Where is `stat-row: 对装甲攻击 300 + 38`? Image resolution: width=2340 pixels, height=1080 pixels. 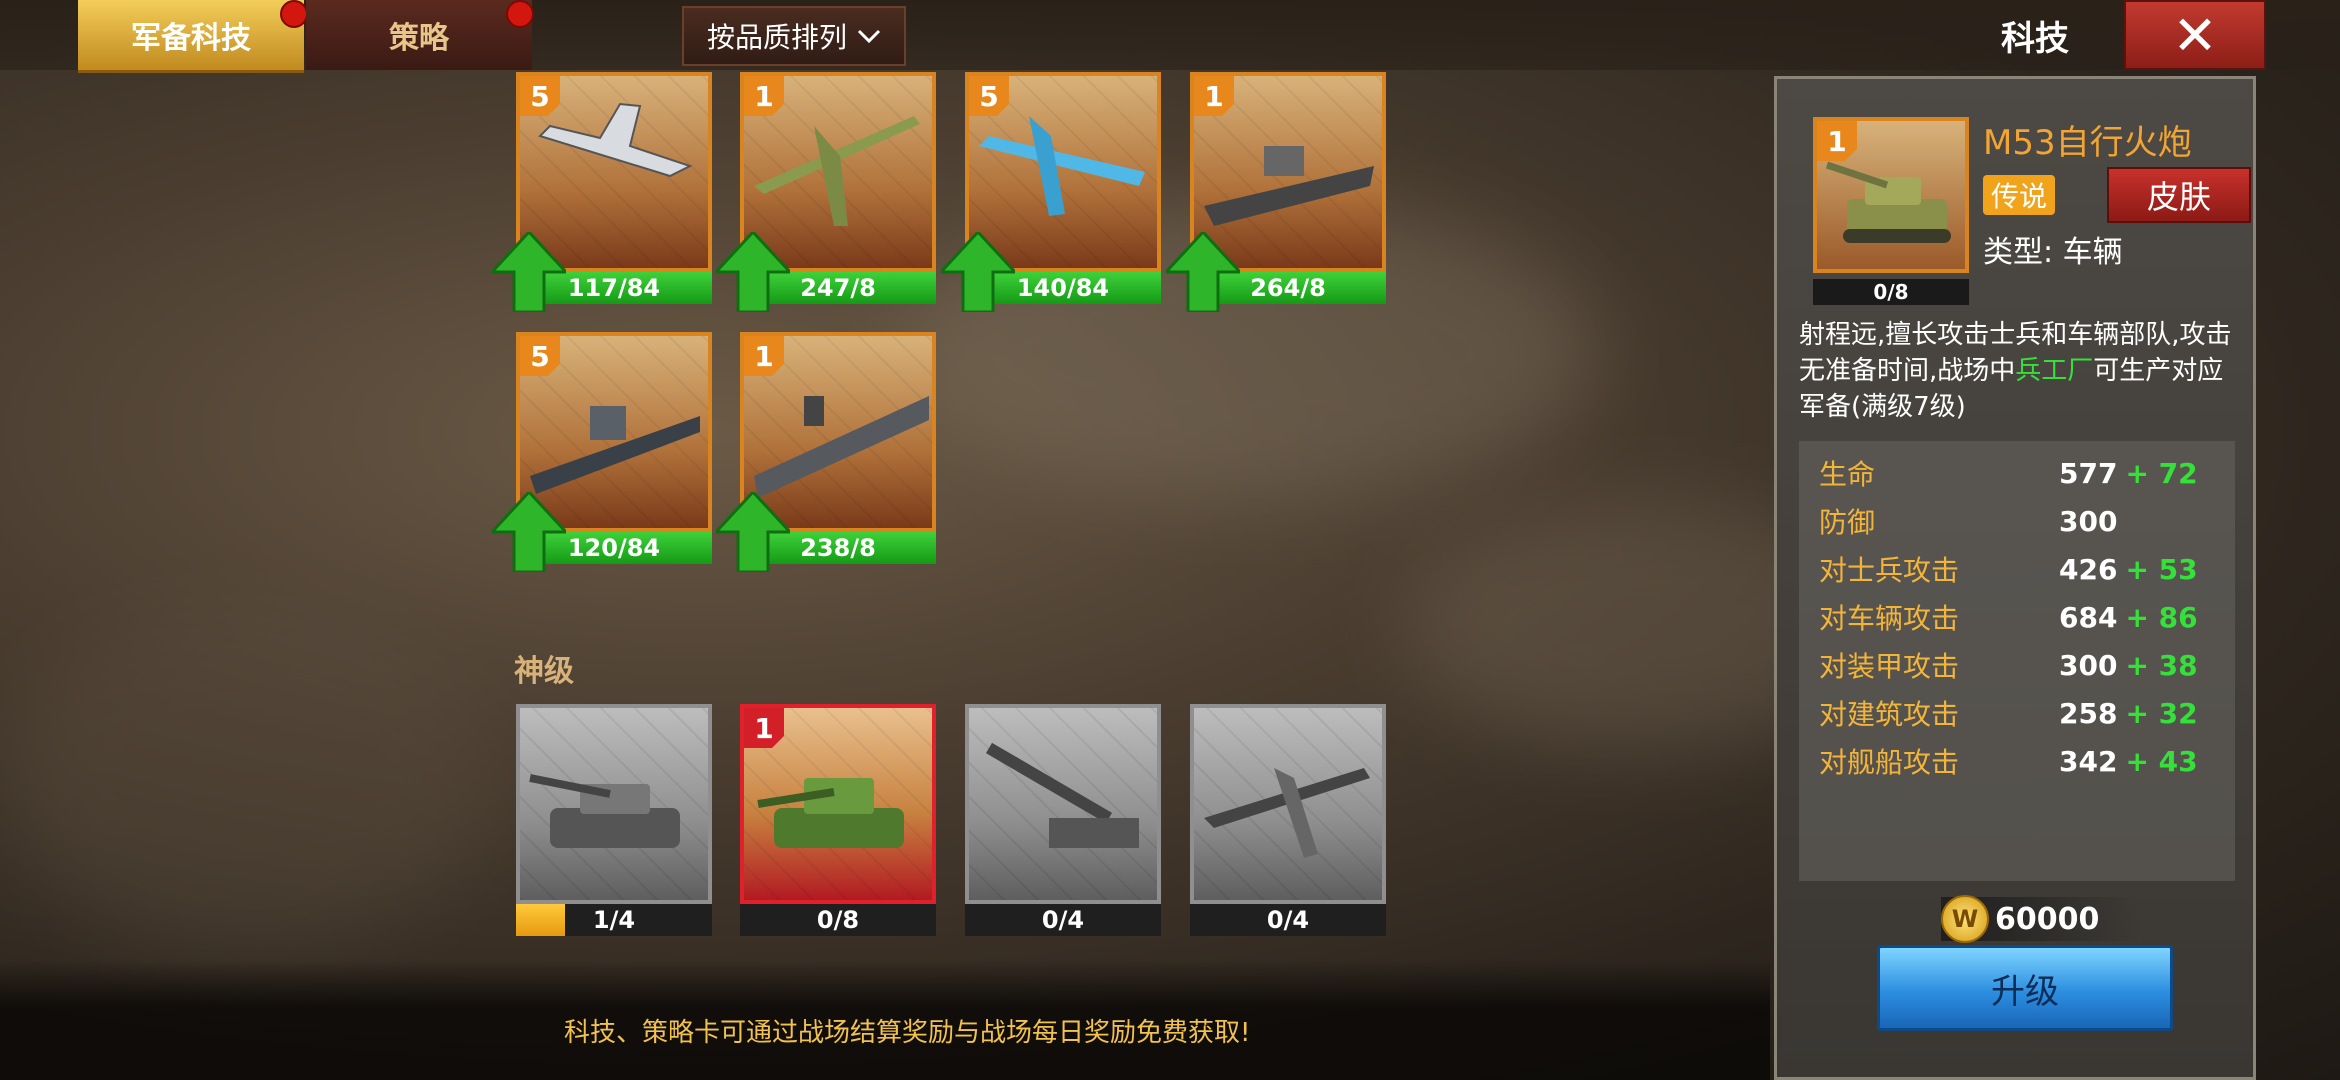
stat-row: 对装甲攻击 300 + 38 is located at coordinates (2019, 665).